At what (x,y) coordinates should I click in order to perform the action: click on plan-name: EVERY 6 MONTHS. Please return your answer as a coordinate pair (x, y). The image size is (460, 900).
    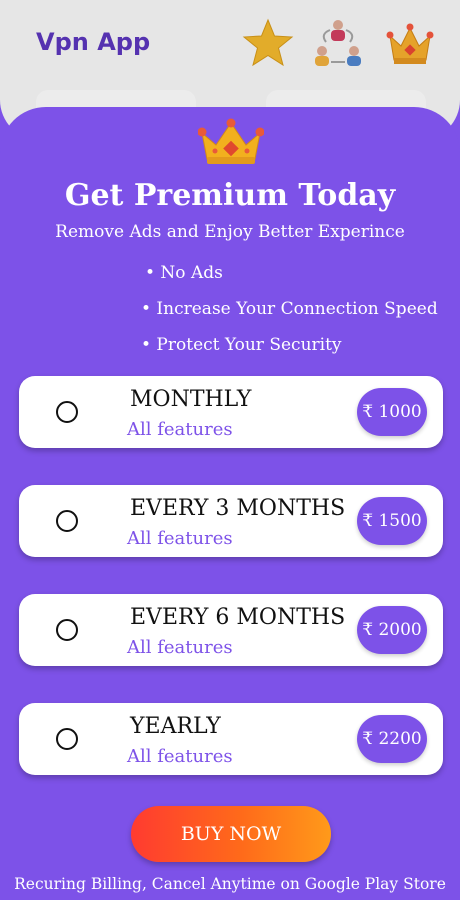
    Looking at the image, I should click on (238, 617).